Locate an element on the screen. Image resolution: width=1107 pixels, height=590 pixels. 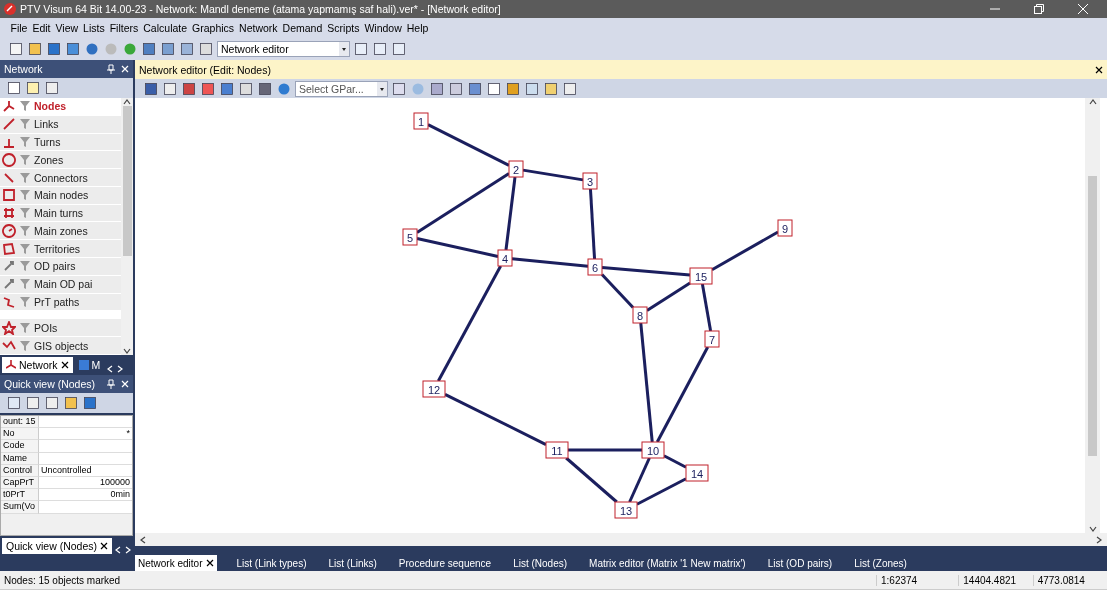
menu-item: Help is located at coordinates (417, 28).